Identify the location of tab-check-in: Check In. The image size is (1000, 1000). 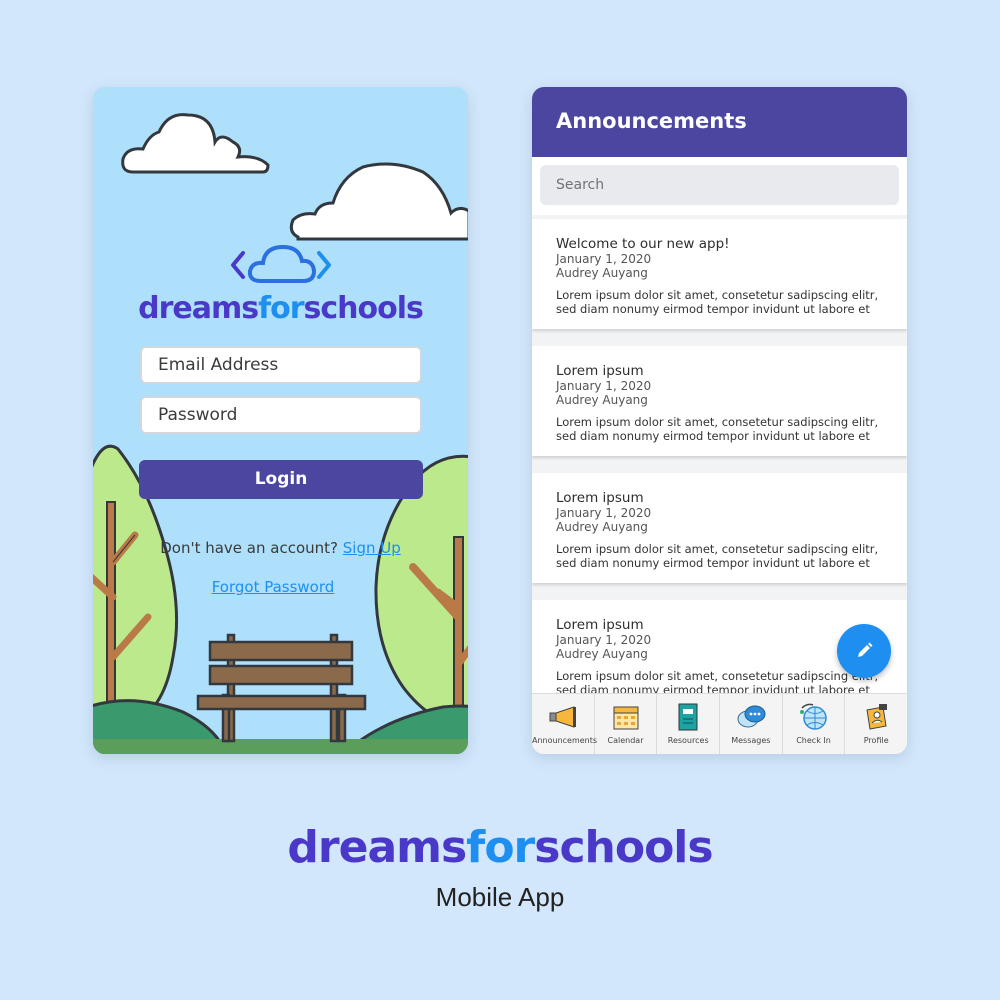
(814, 724).